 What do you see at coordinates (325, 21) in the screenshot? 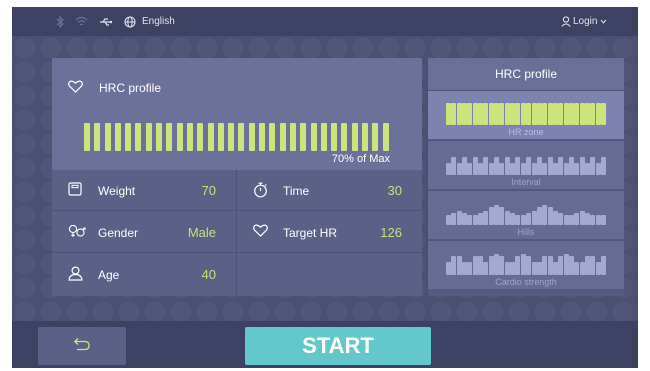
I see `status-bar: English Login` at bounding box center [325, 21].